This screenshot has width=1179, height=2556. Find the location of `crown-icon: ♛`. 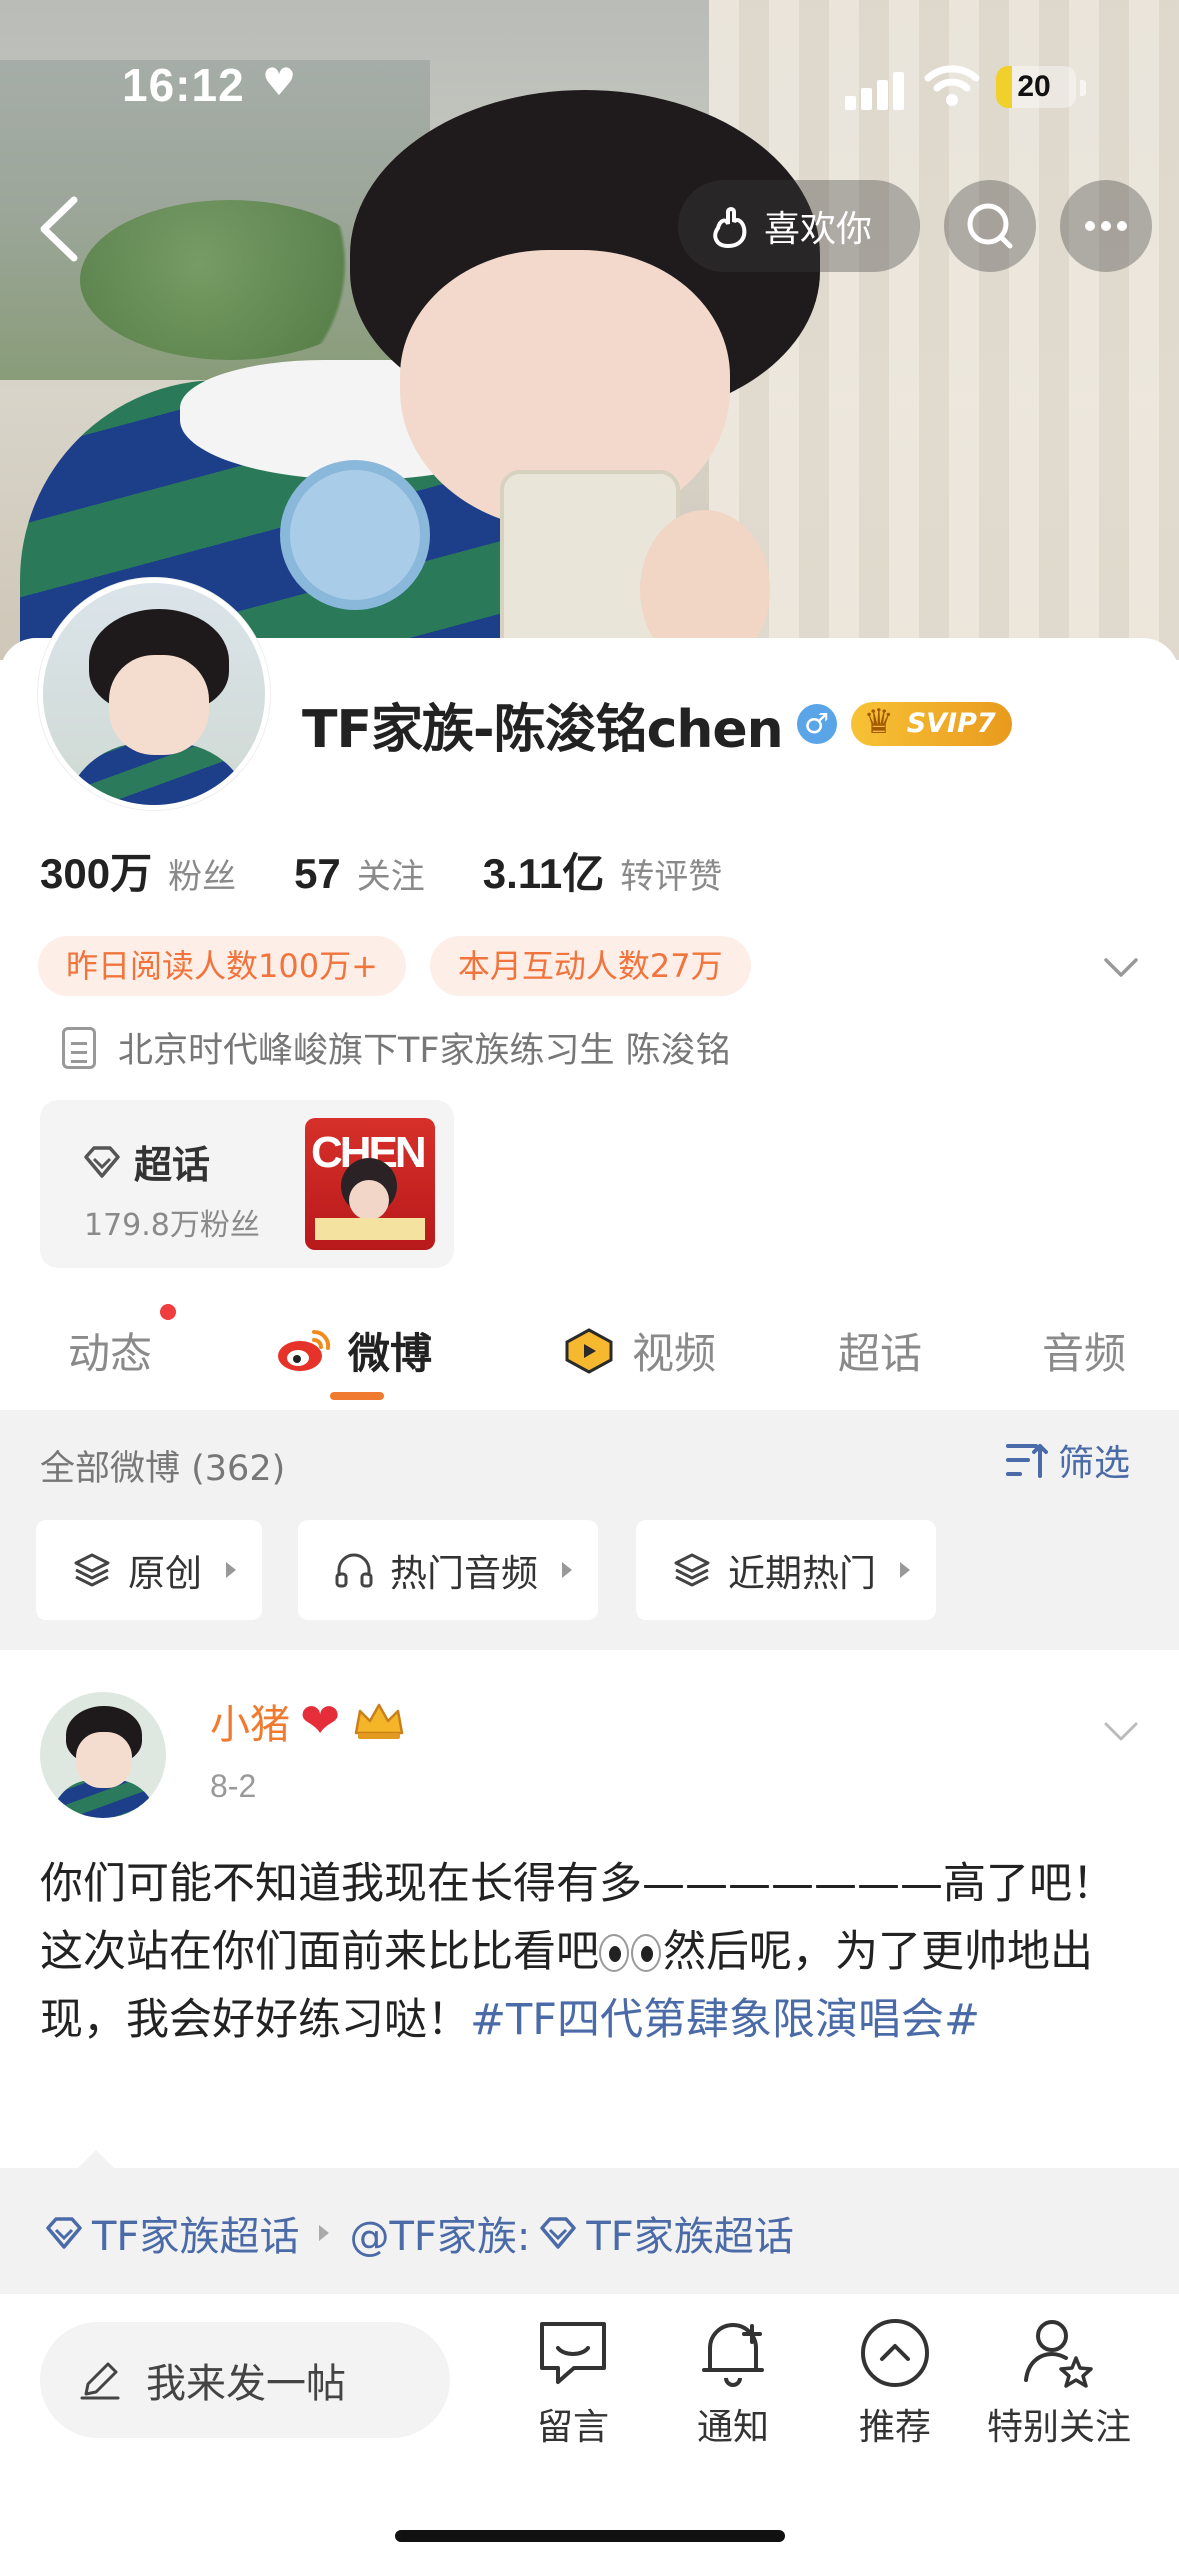

crown-icon: ♛ is located at coordinates (878, 722).